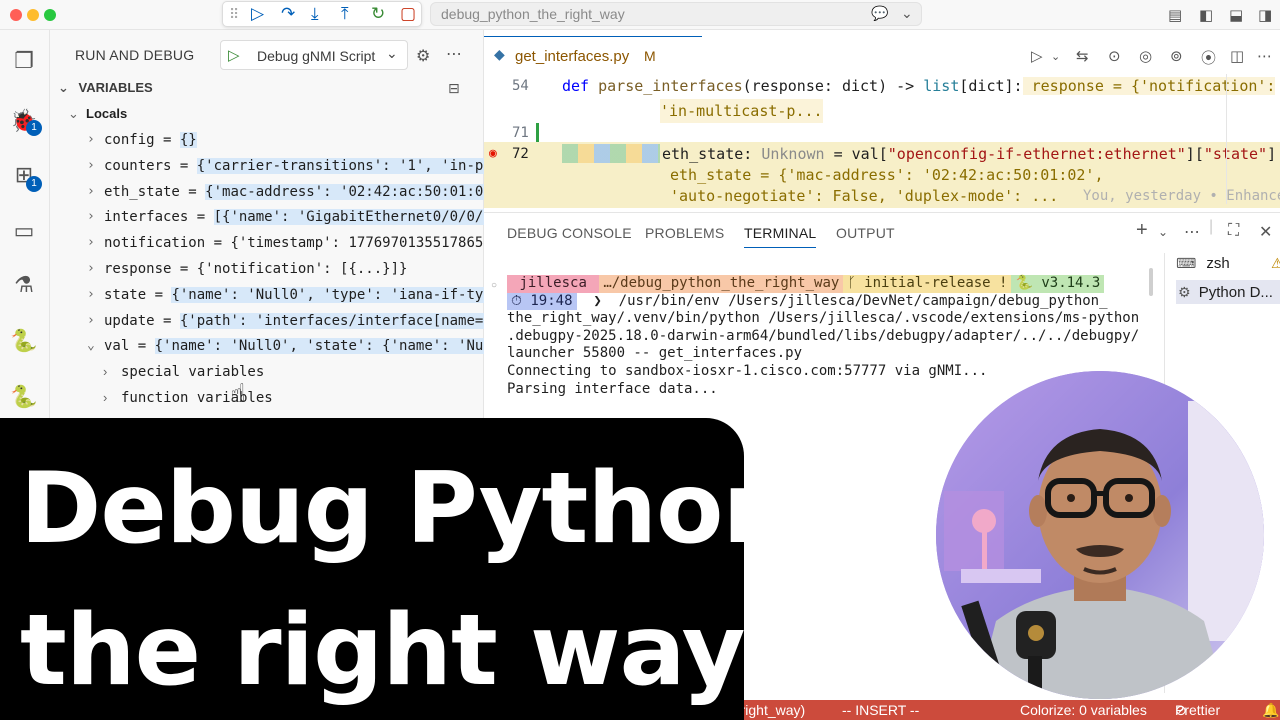 This screenshot has height=720, width=1280. I want to click on git-blame-annotation: You, yesterday • Enhance, so click(1181, 196).